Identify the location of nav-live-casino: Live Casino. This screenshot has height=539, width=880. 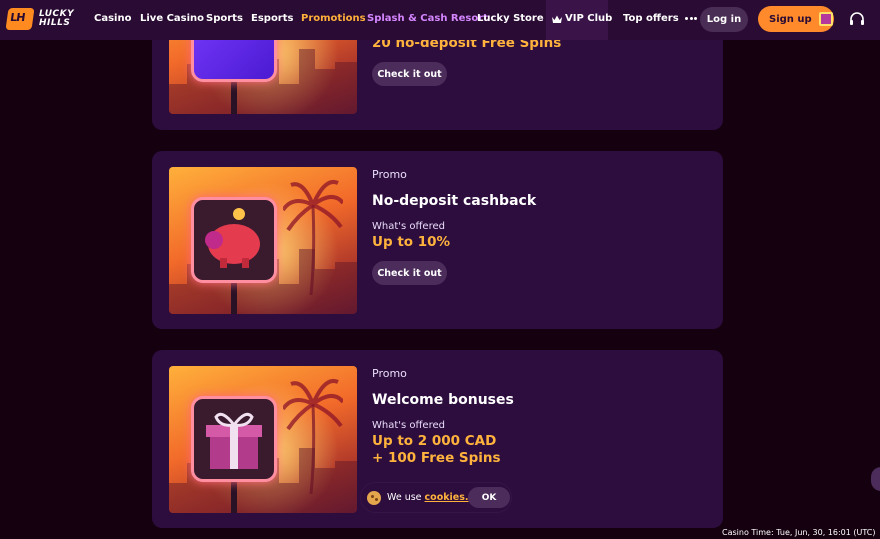
(172, 18).